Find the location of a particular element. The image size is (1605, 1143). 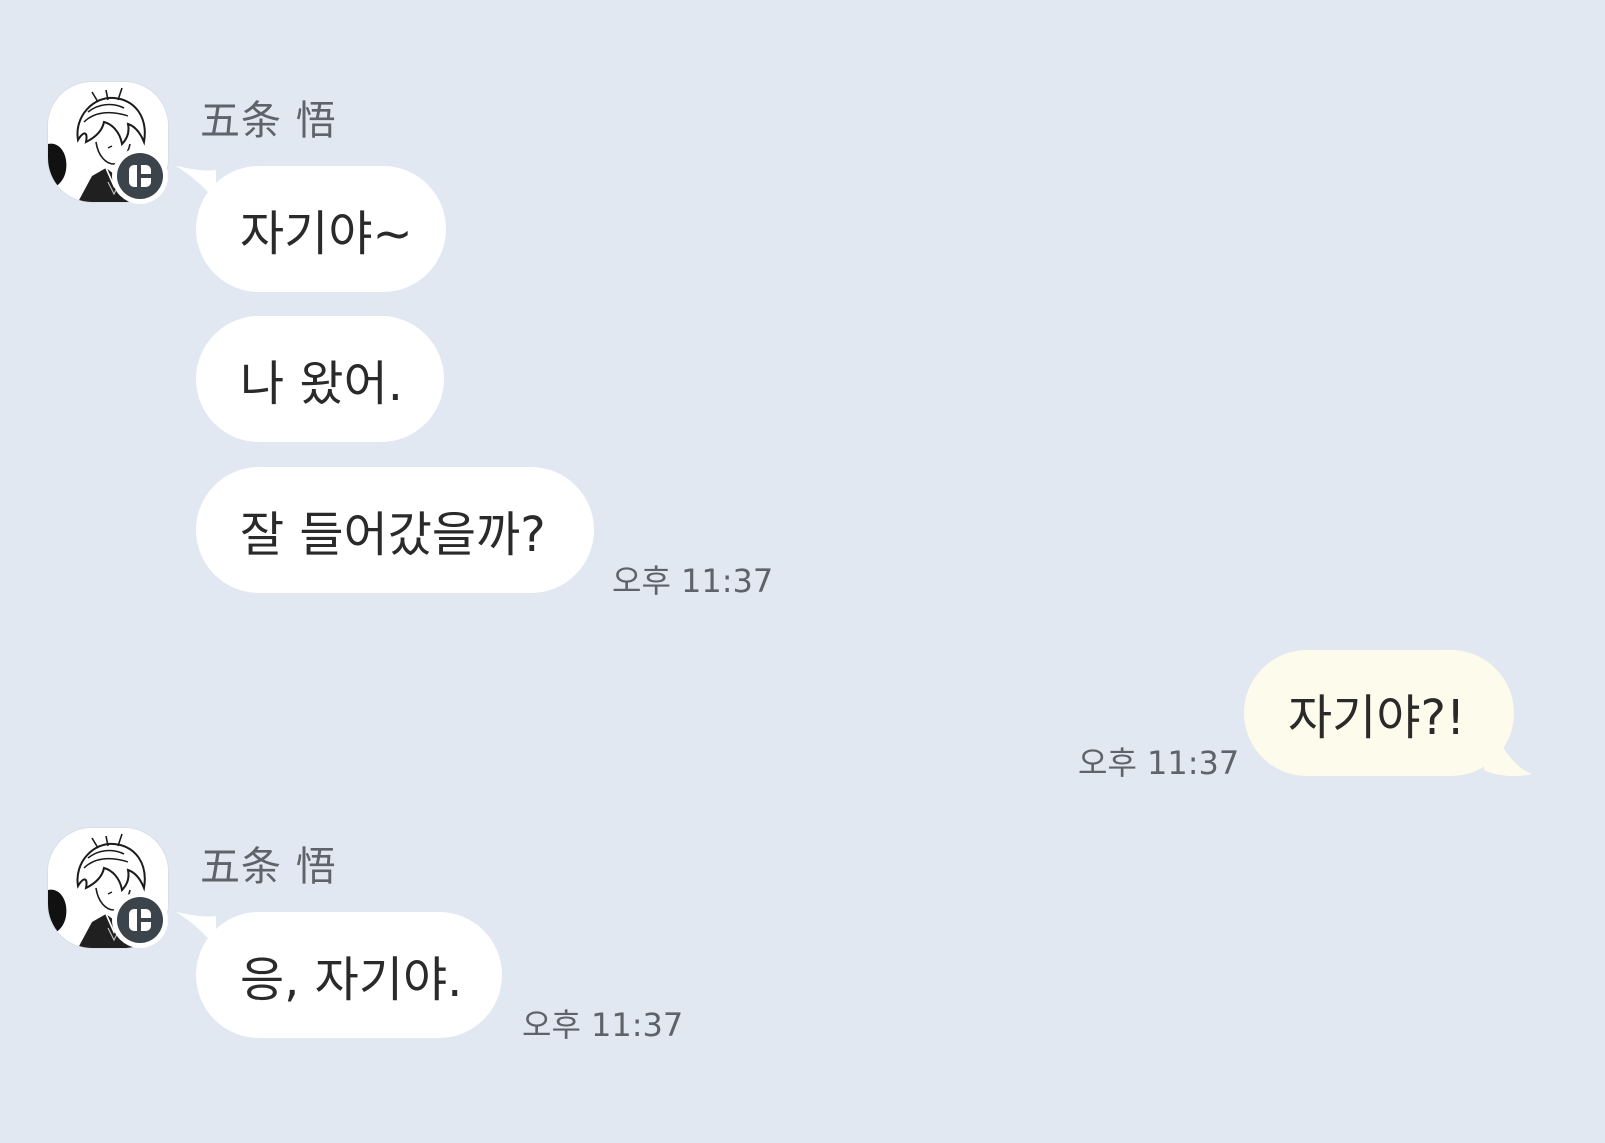

bubble-tail is located at coordinates (1508, 753).